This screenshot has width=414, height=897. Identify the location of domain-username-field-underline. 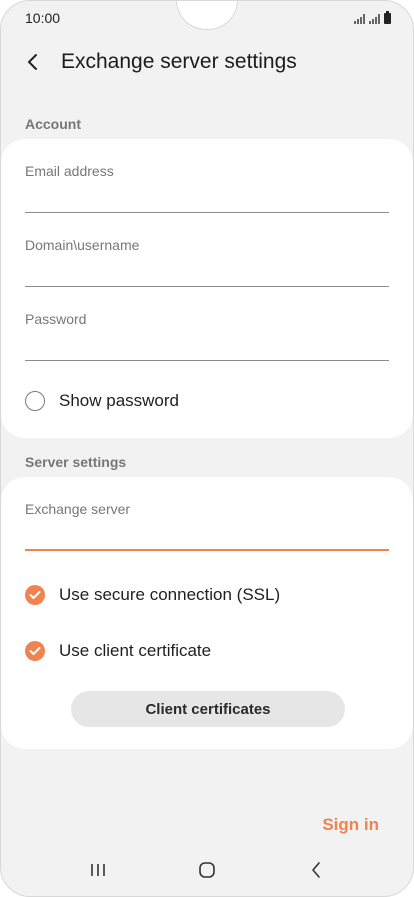
(207, 286).